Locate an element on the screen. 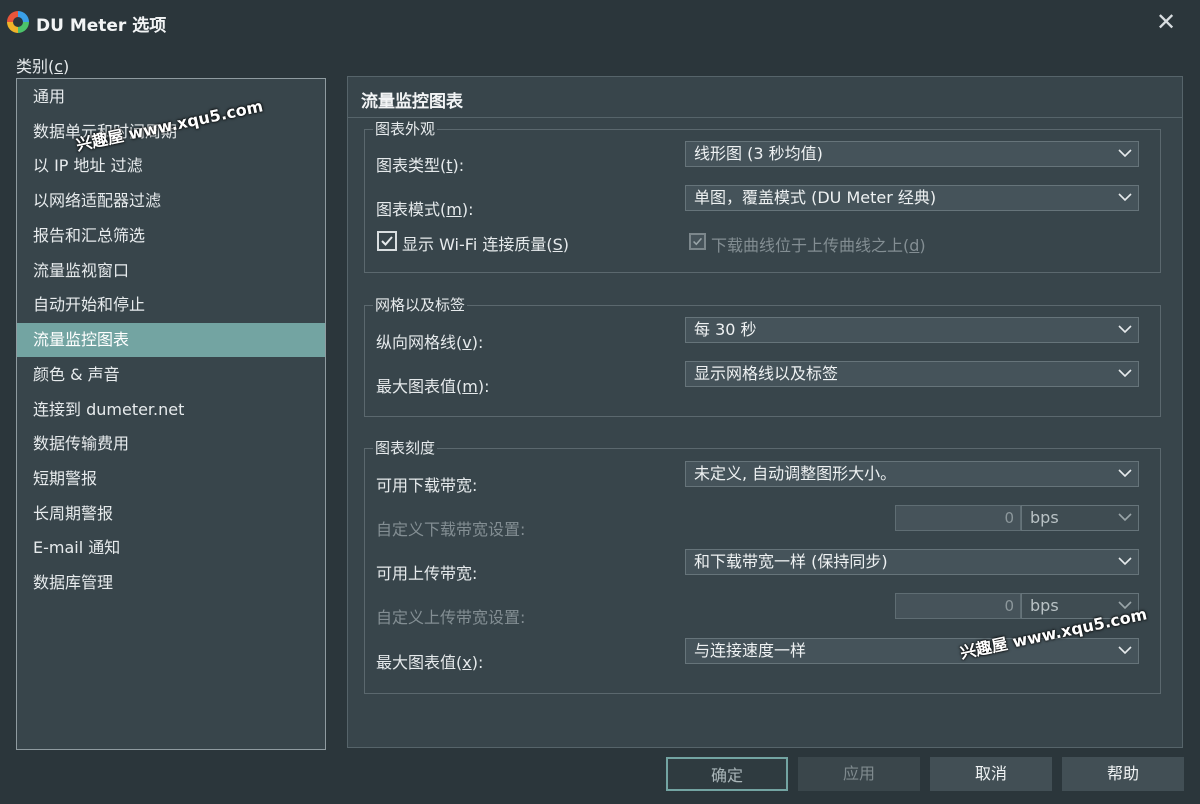  custom-download-input: 0 is located at coordinates (958, 518).